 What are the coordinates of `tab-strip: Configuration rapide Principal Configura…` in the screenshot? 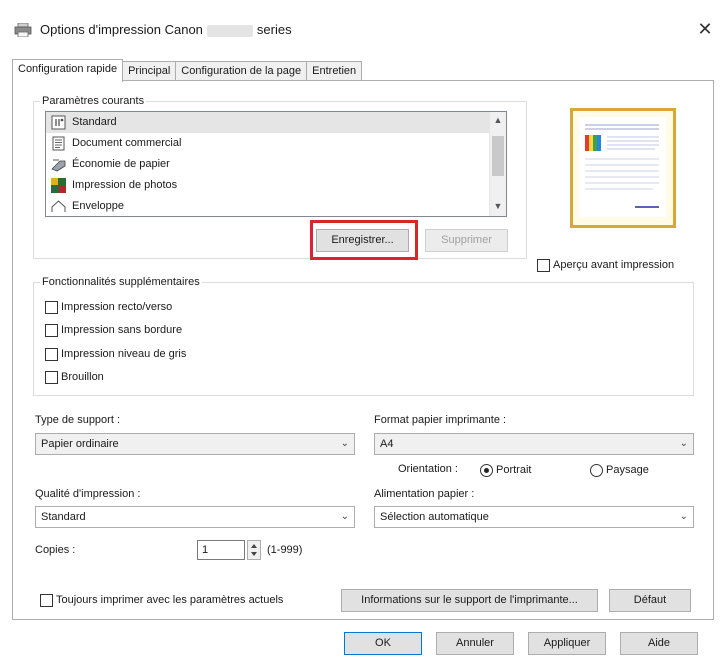 It's located at (187, 70).